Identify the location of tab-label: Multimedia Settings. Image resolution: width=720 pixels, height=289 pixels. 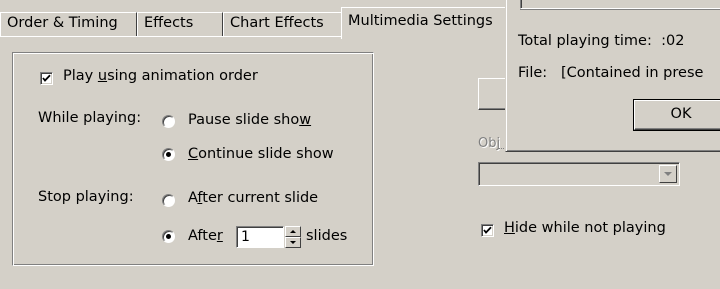
(420, 21).